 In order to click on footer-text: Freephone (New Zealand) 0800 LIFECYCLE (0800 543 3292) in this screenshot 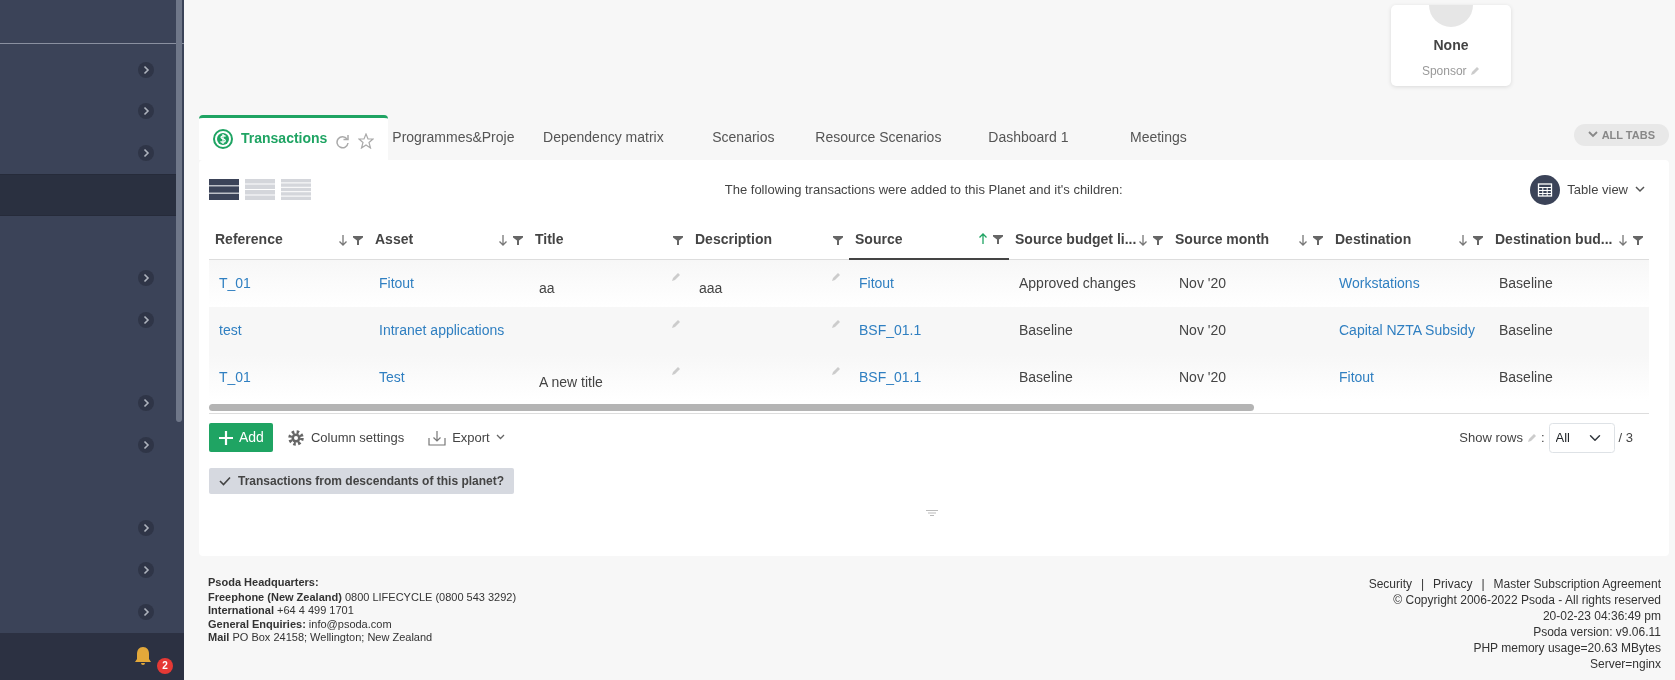, I will do `click(362, 597)`.